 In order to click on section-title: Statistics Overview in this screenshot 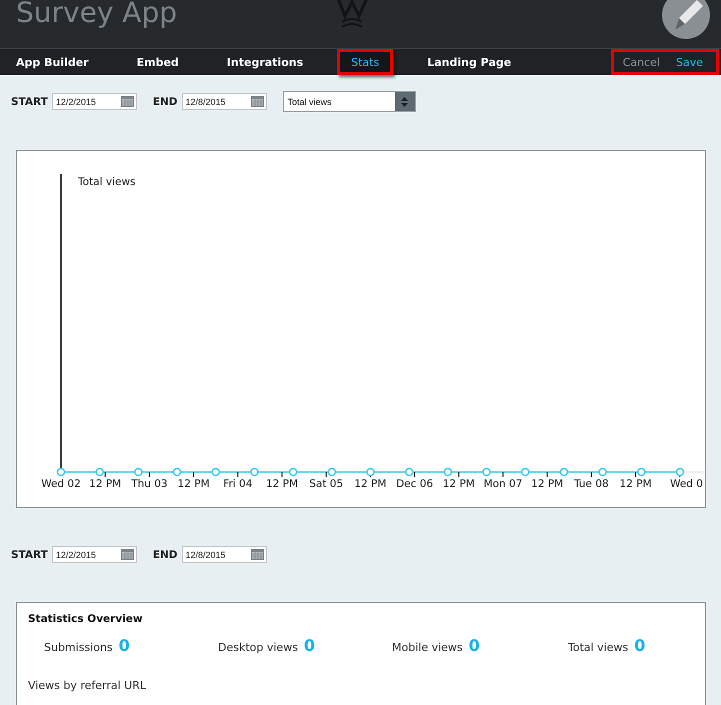, I will do `click(86, 619)`.